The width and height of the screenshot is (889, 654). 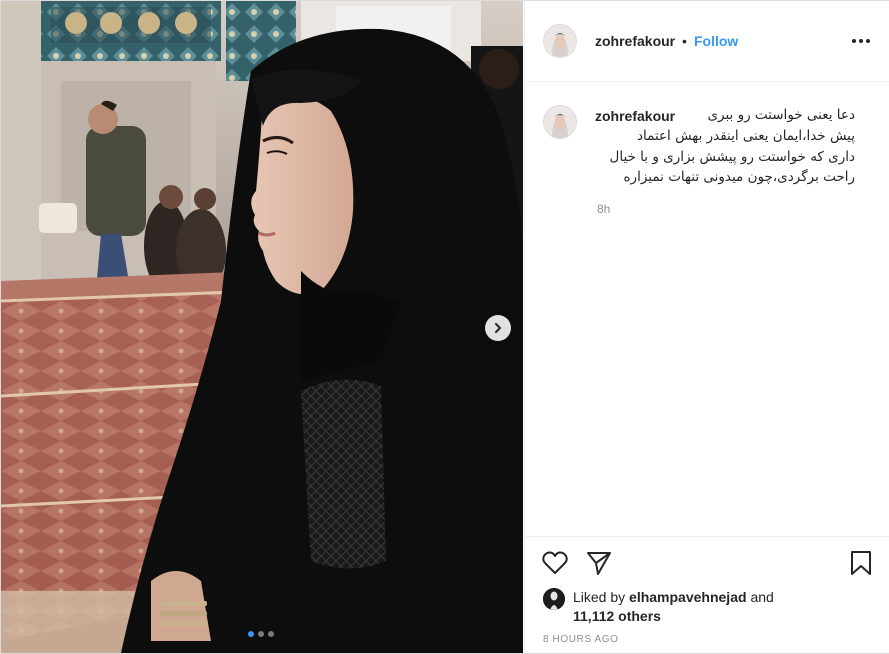 What do you see at coordinates (635, 116) in the screenshot?
I see `caption-username-link: zohrefakour` at bounding box center [635, 116].